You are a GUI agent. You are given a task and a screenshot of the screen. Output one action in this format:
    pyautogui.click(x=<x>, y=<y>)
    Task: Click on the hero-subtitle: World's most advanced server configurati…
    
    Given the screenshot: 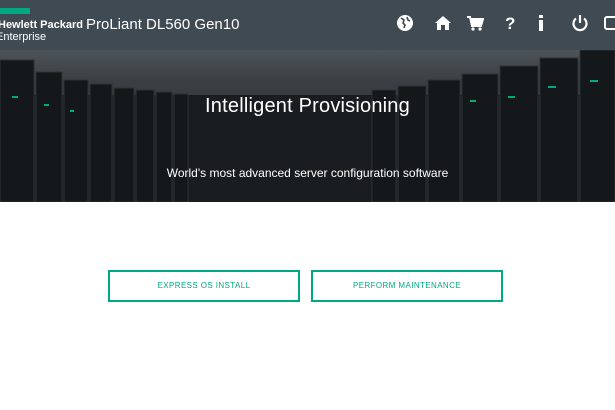 What is the action you would take?
    pyautogui.click(x=307, y=173)
    